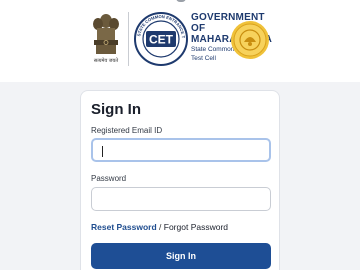 This screenshot has height=270, width=360. Describe the element at coordinates (102, 151) in the screenshot. I see `text-cursor` at that location.